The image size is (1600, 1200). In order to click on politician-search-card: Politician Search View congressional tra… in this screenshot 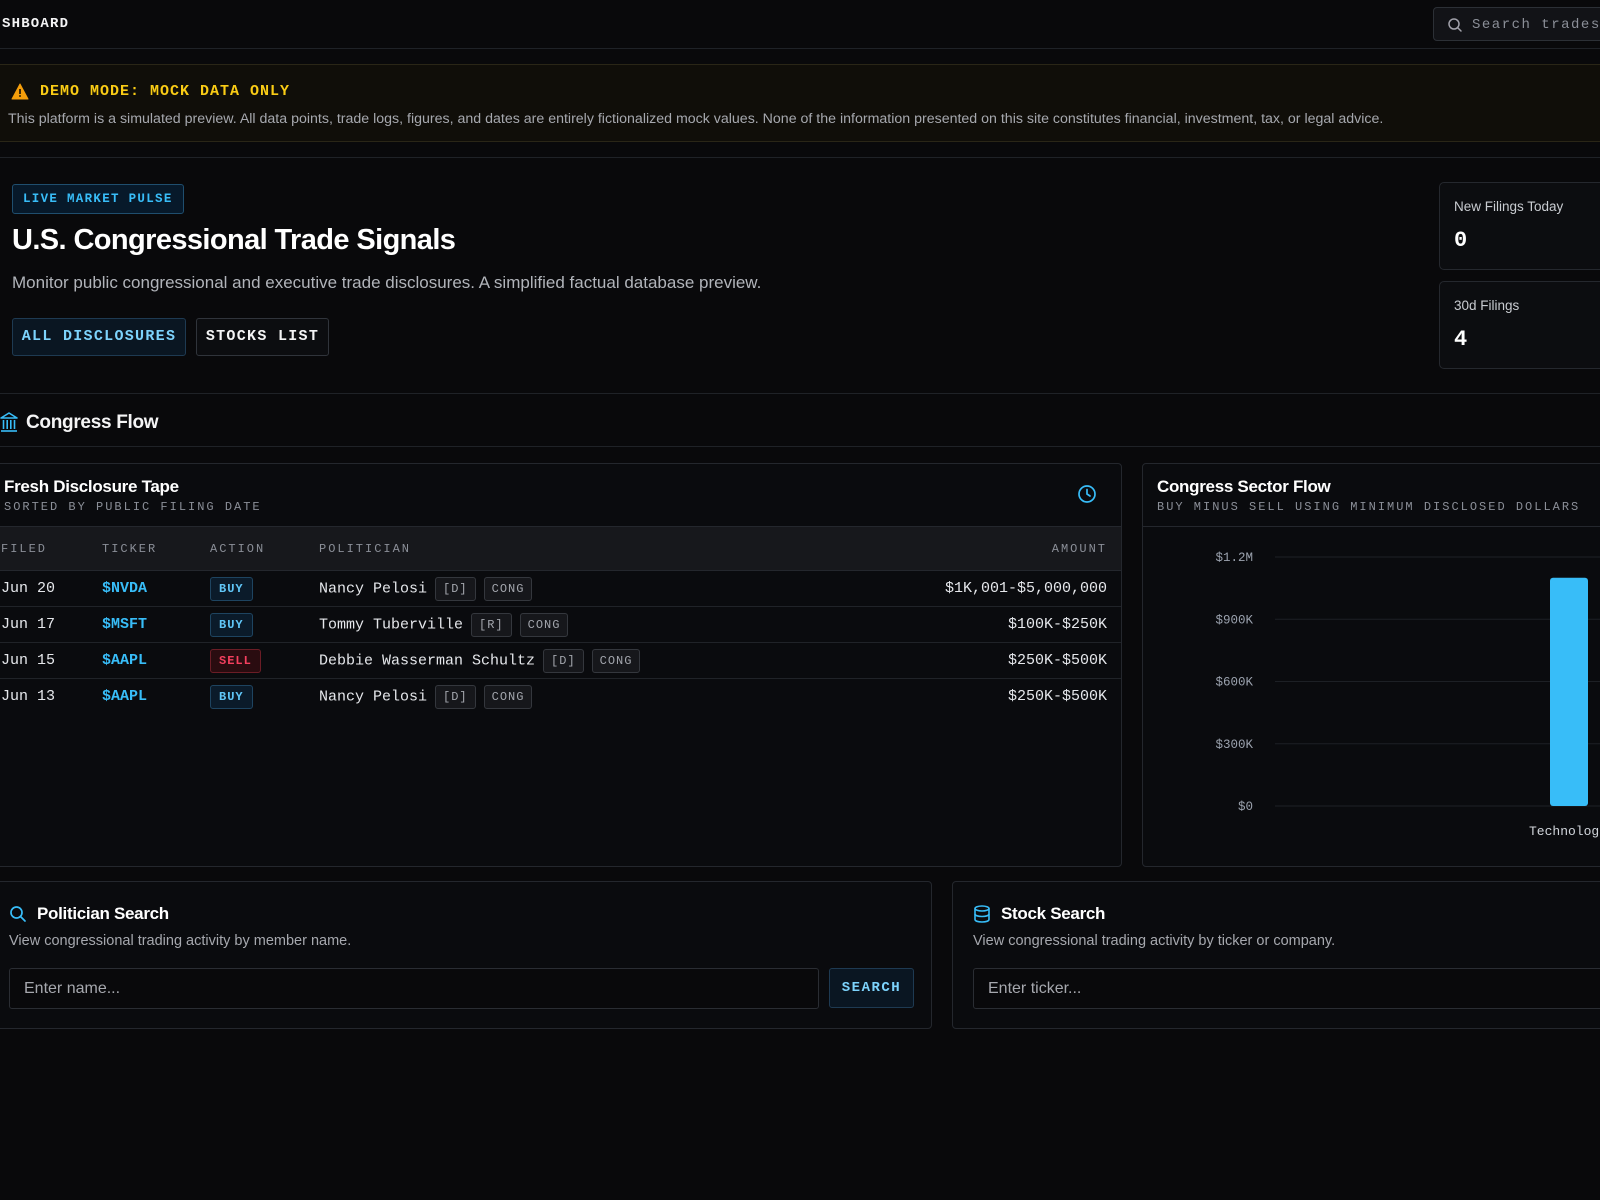, I will do `click(466, 955)`.